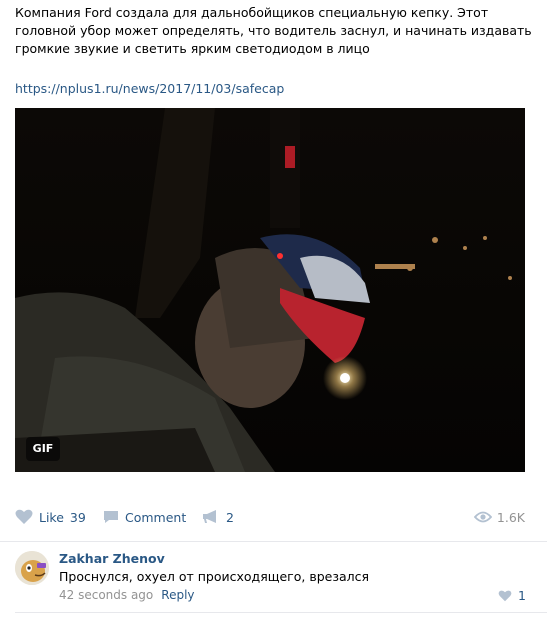 The image size is (547, 618). I want to click on gif-badge: GIF, so click(43, 449).